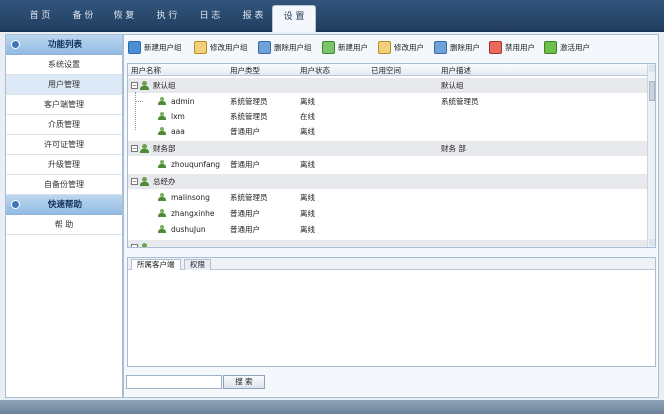  Describe the element at coordinates (264, 47) in the screenshot. I see `delete-group-icon` at that location.